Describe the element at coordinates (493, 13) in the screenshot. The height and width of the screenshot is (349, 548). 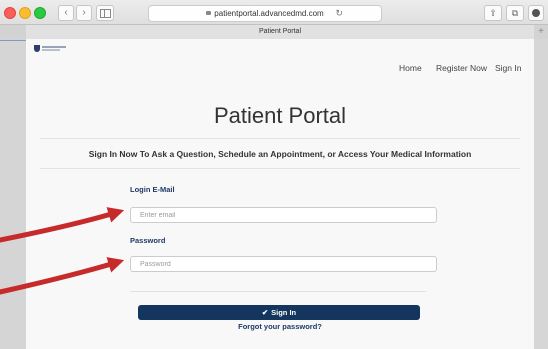
I see `share-button: ⇪` at that location.